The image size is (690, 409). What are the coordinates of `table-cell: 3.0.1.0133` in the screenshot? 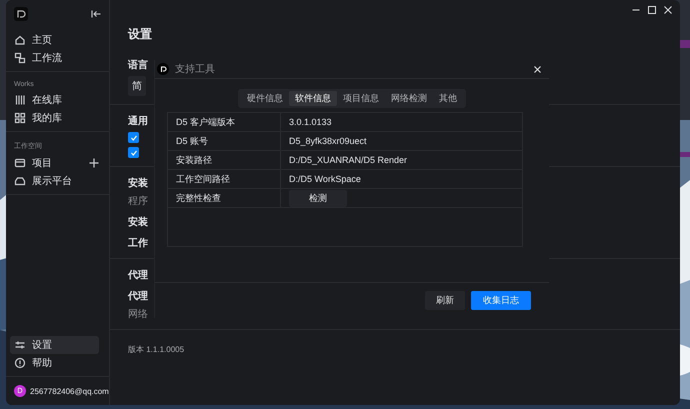 It's located at (310, 122).